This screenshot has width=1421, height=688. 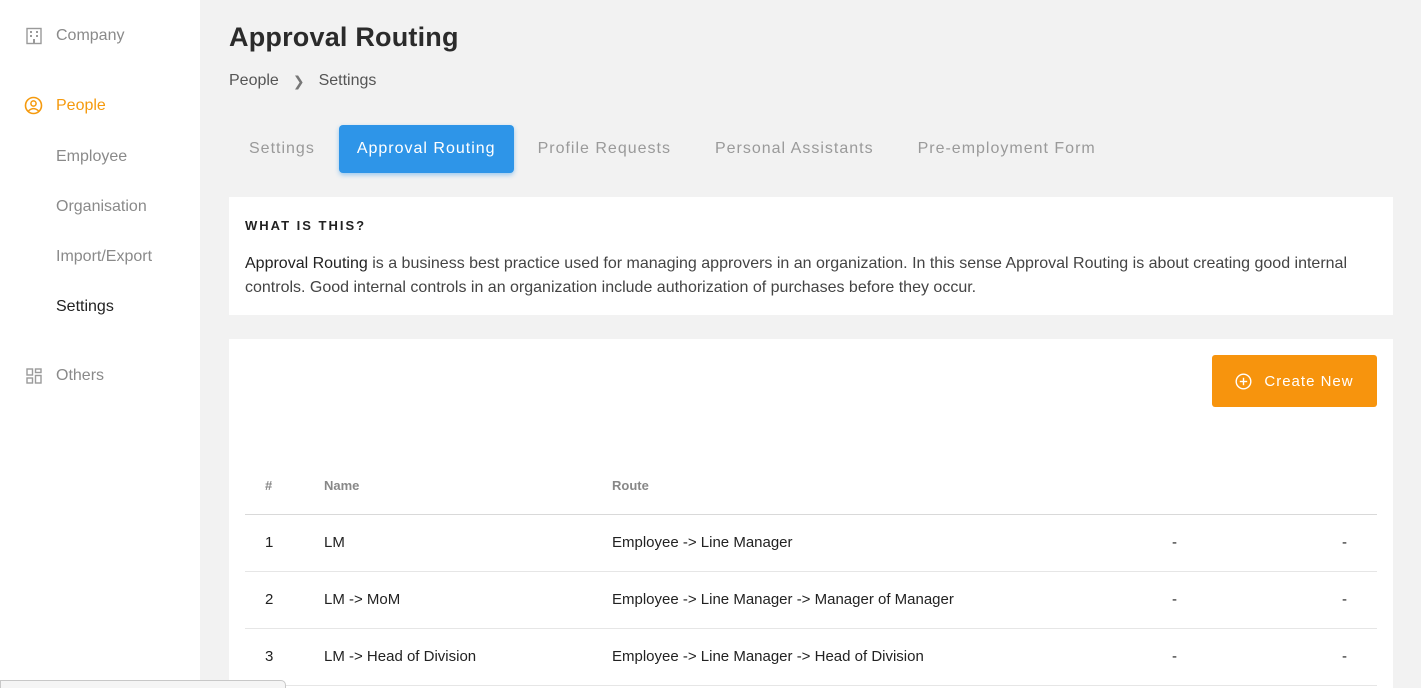 I want to click on nav-others-label: Others, so click(x=80, y=375).